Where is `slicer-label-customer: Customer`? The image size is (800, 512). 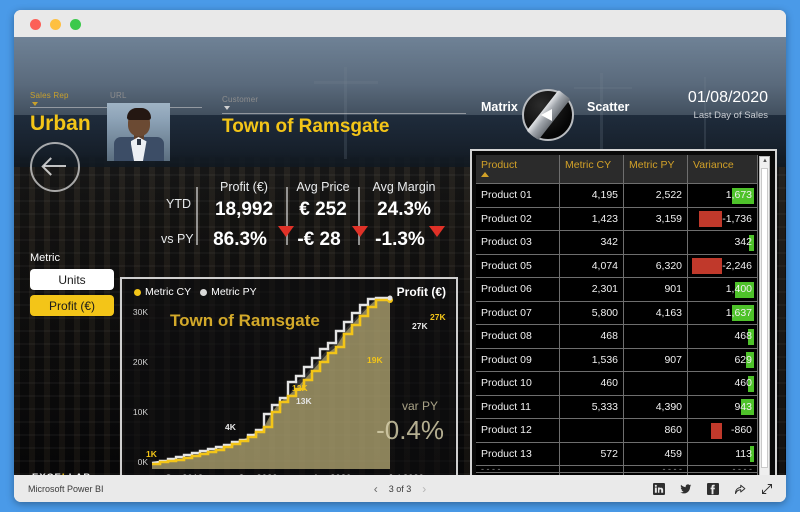
slicer-label-customer: Customer is located at coordinates (240, 99).